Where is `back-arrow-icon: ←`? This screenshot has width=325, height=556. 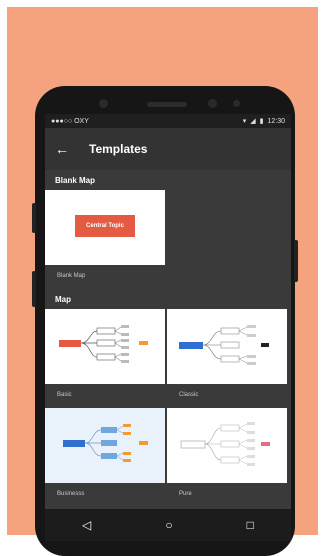
back-arrow-icon: ← is located at coordinates (65, 149).